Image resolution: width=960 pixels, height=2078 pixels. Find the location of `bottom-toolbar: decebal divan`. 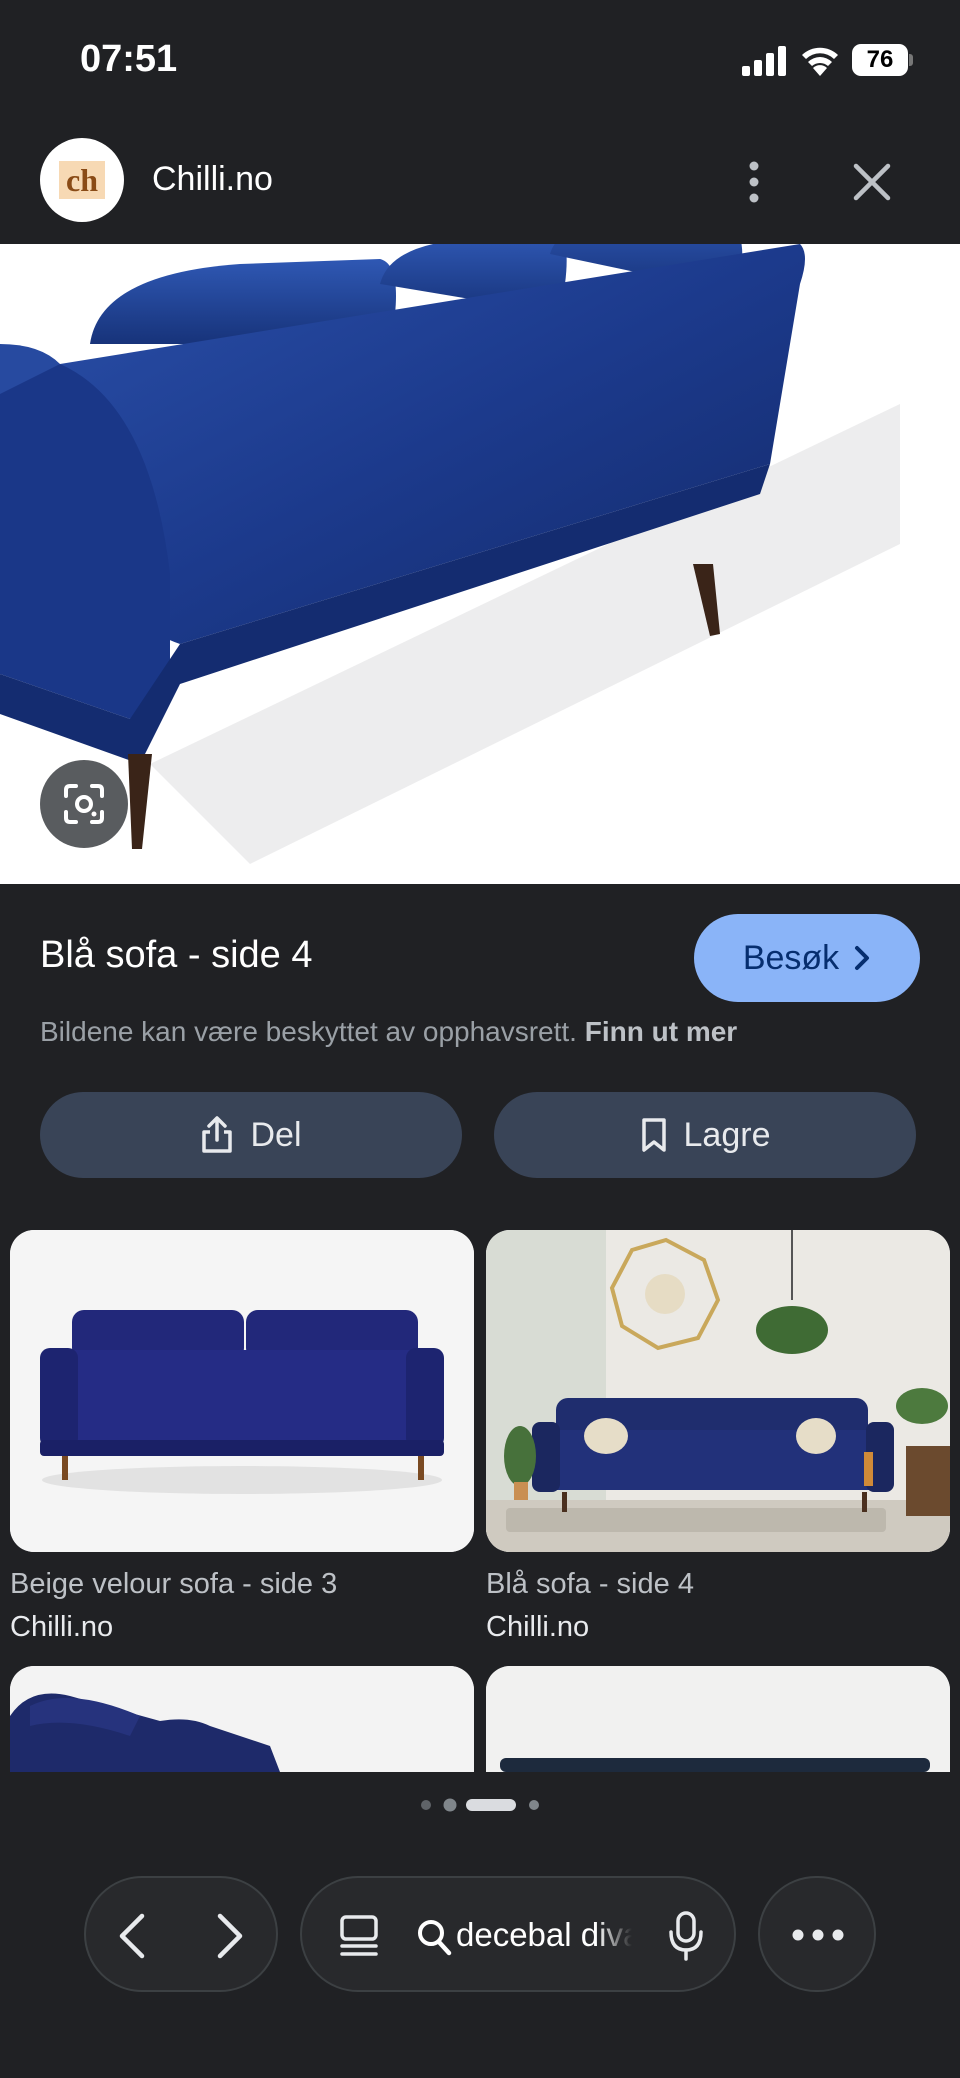

bottom-toolbar: decebal divan is located at coordinates (480, 1925).